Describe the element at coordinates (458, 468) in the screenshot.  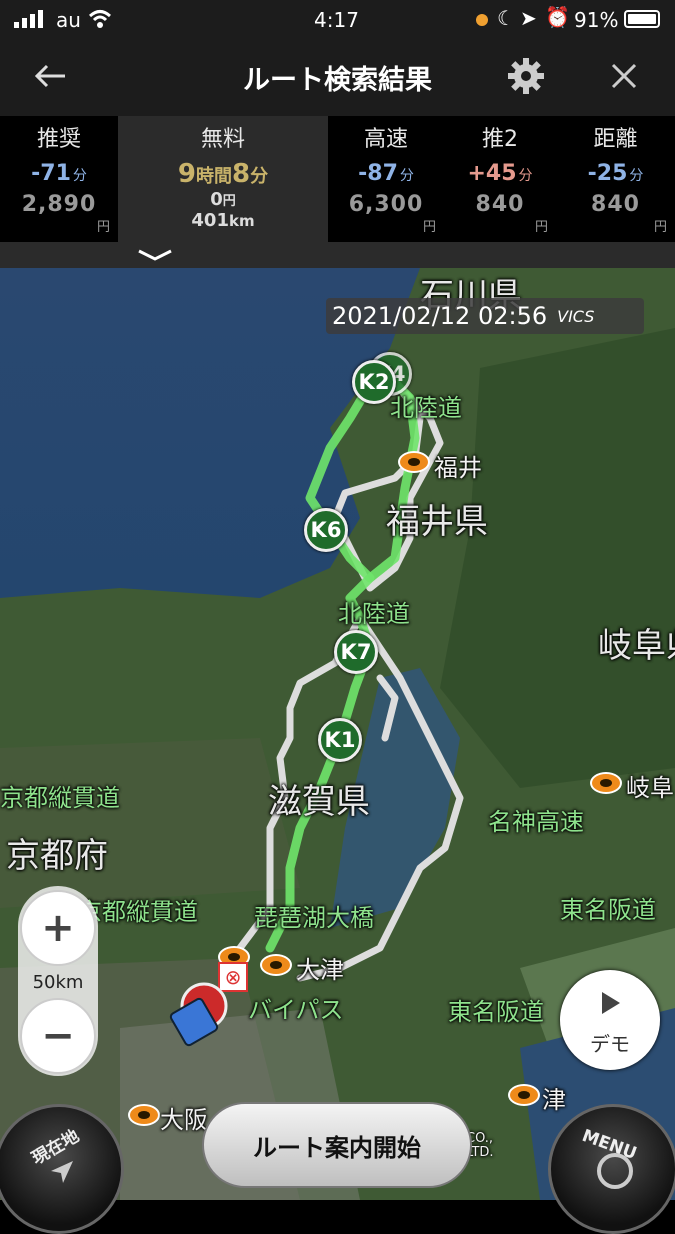
I see `label-fukui-city: 福井` at that location.